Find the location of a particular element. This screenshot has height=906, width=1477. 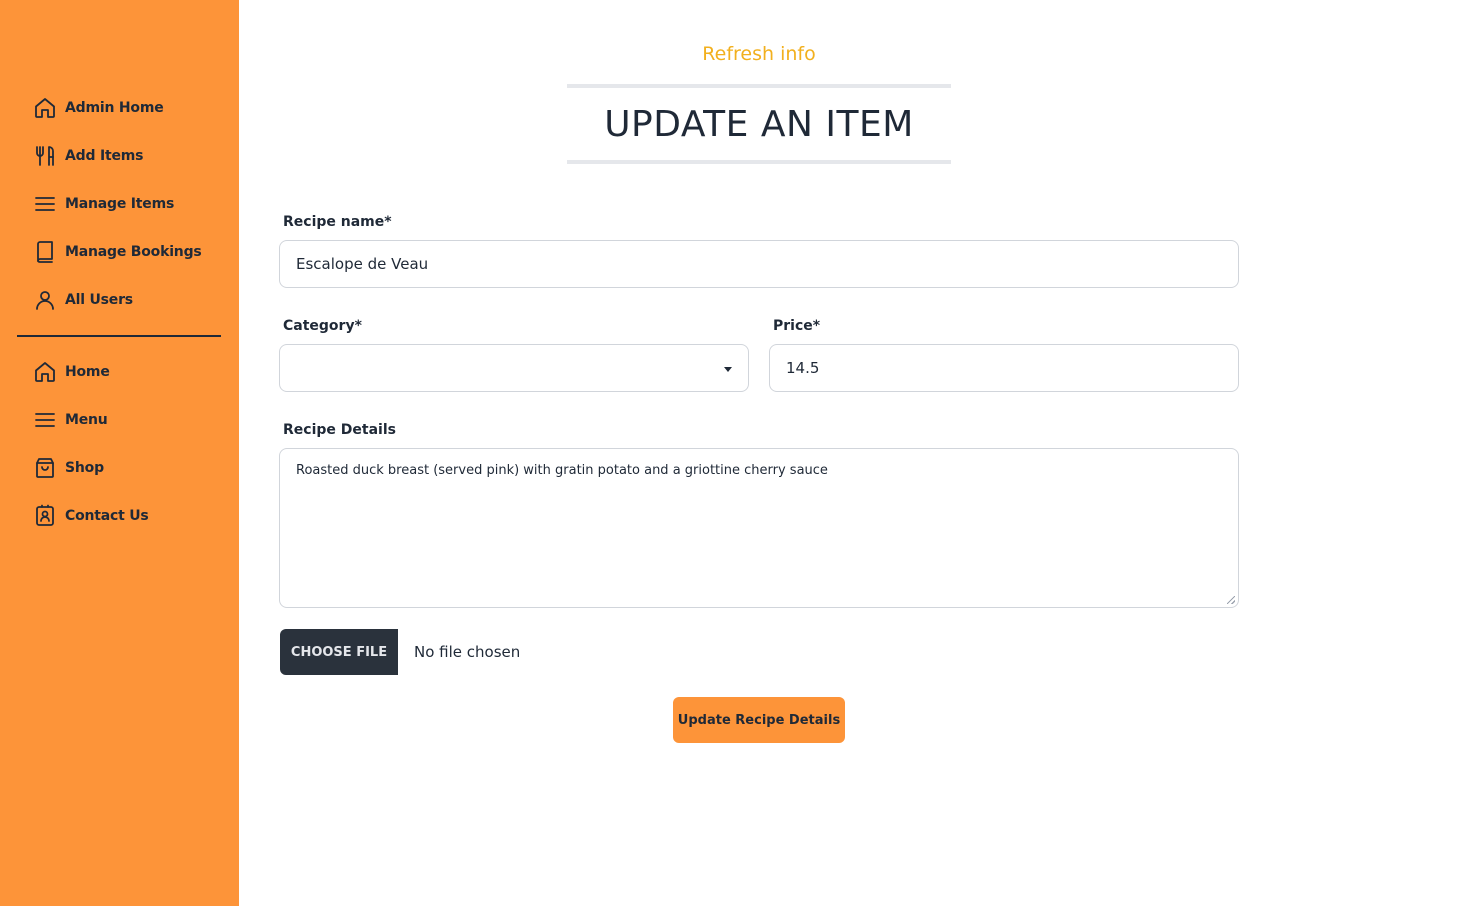

sidebar-item-shop: Shop is located at coordinates (119, 468).